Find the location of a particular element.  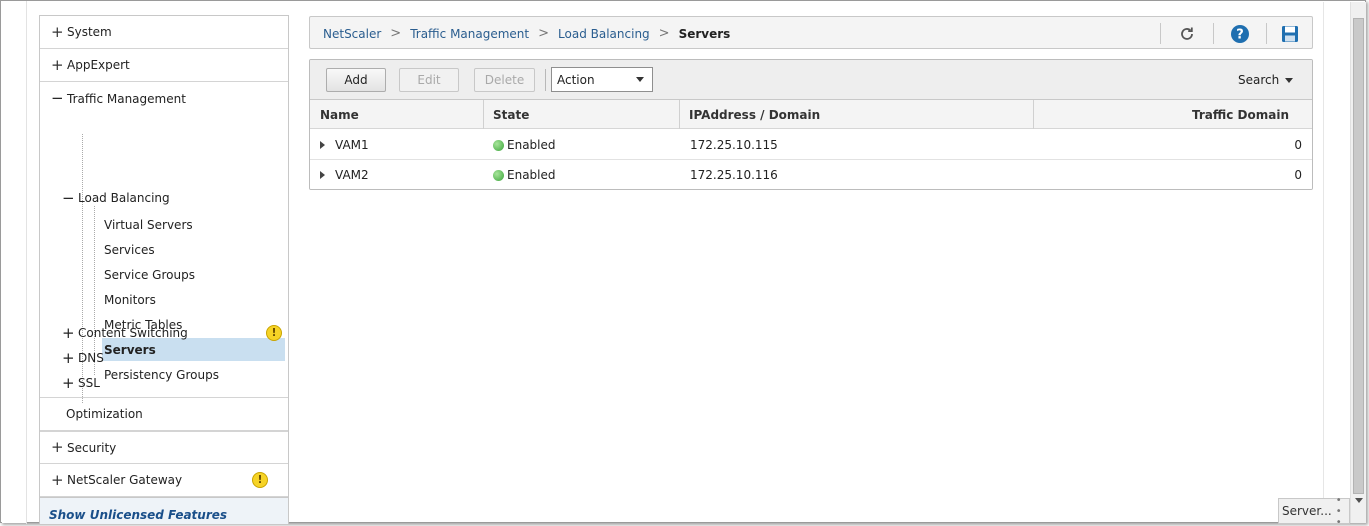

action-dropdown: Action is located at coordinates (602, 79).